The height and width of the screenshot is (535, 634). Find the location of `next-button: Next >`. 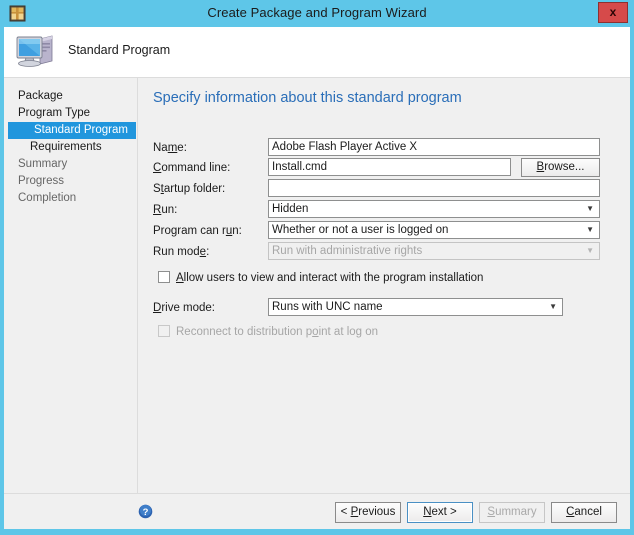

next-button: Next > is located at coordinates (440, 512).